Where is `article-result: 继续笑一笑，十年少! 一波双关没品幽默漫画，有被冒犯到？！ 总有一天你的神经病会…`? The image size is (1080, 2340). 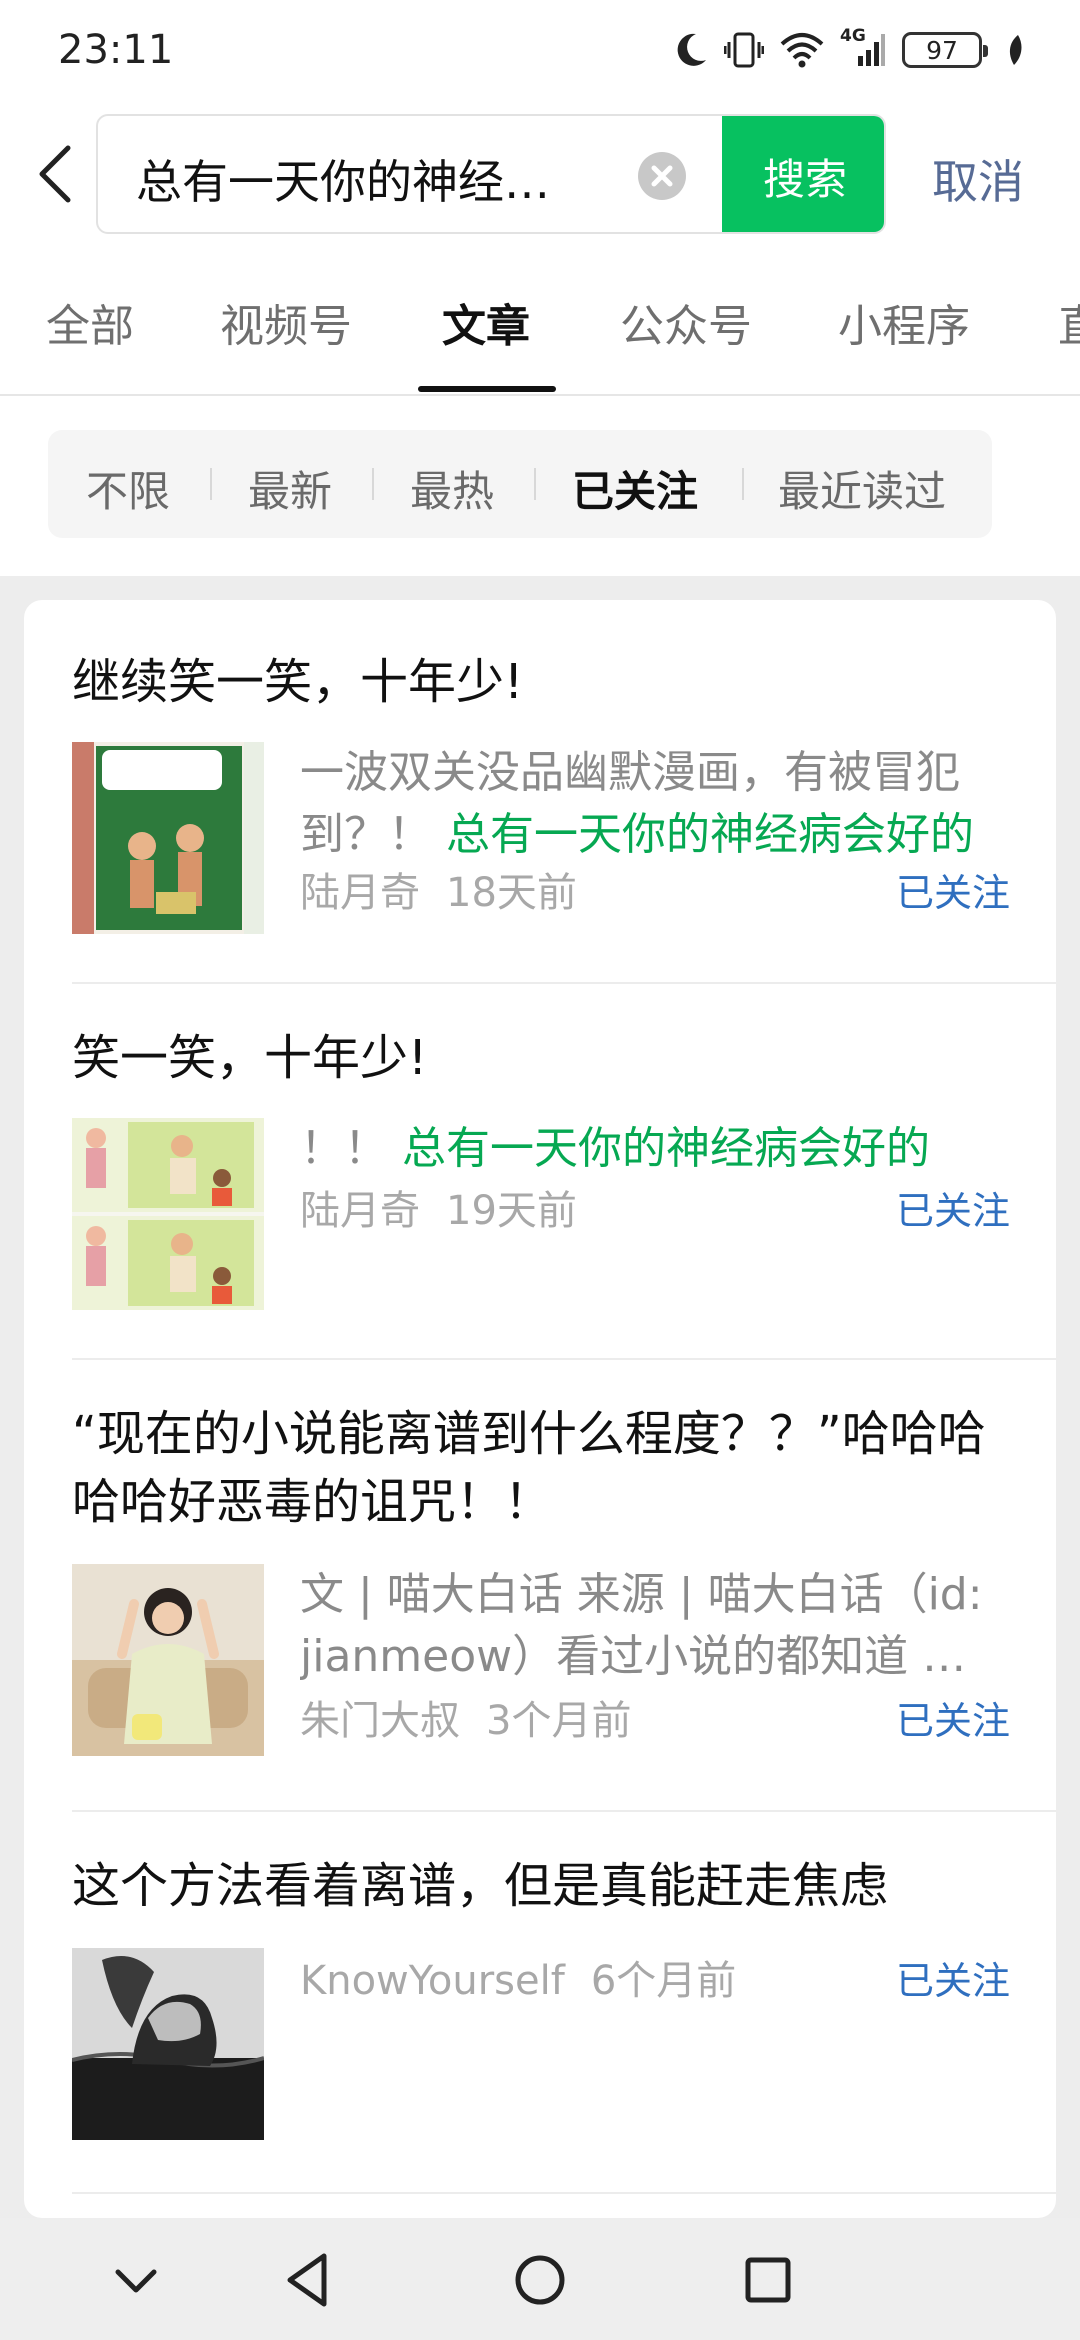 article-result: 继续笑一笑，十年少! 一波双关没品幽默漫画，有被冒犯到？！ 总有一天你的神经病会… is located at coordinates (564, 816).